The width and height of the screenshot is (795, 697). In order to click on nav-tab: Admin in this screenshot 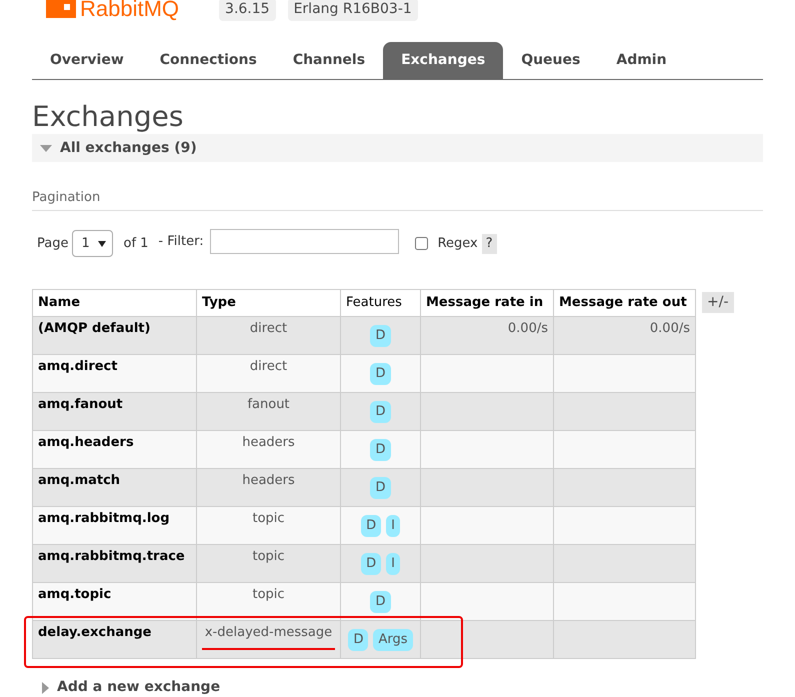, I will do `click(641, 60)`.